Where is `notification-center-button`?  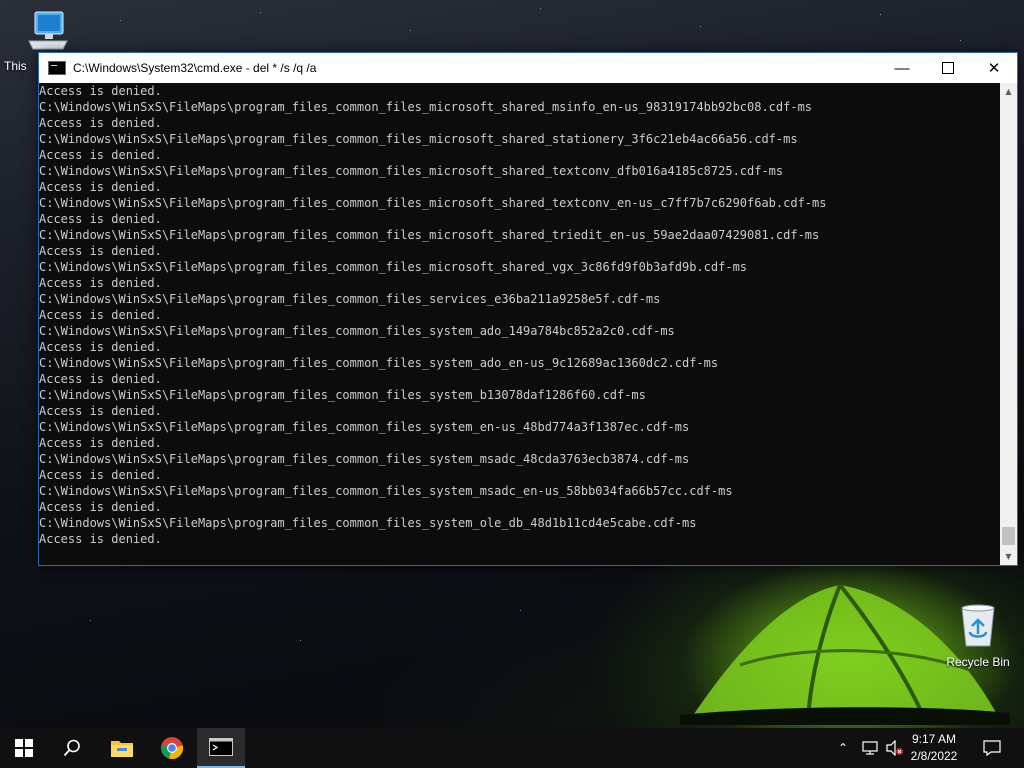 notification-center-button is located at coordinates (992, 748).